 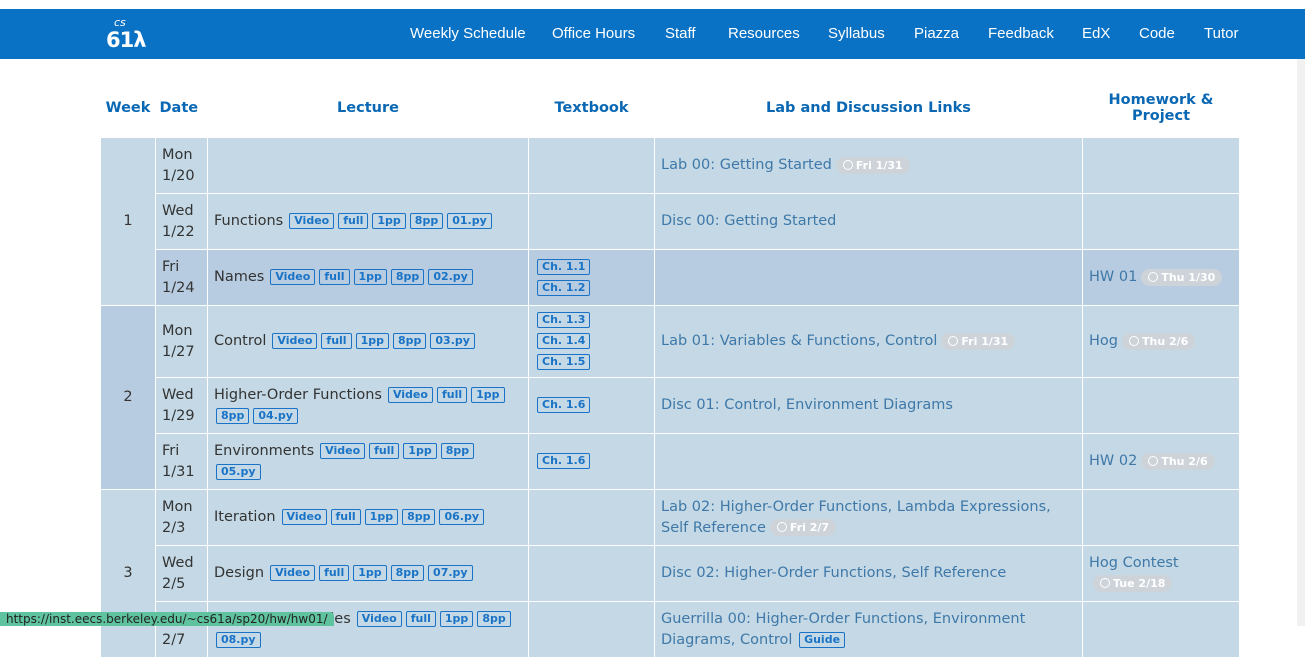 What do you see at coordinates (1113, 277) in the screenshot?
I see `homework-link: HW 01` at bounding box center [1113, 277].